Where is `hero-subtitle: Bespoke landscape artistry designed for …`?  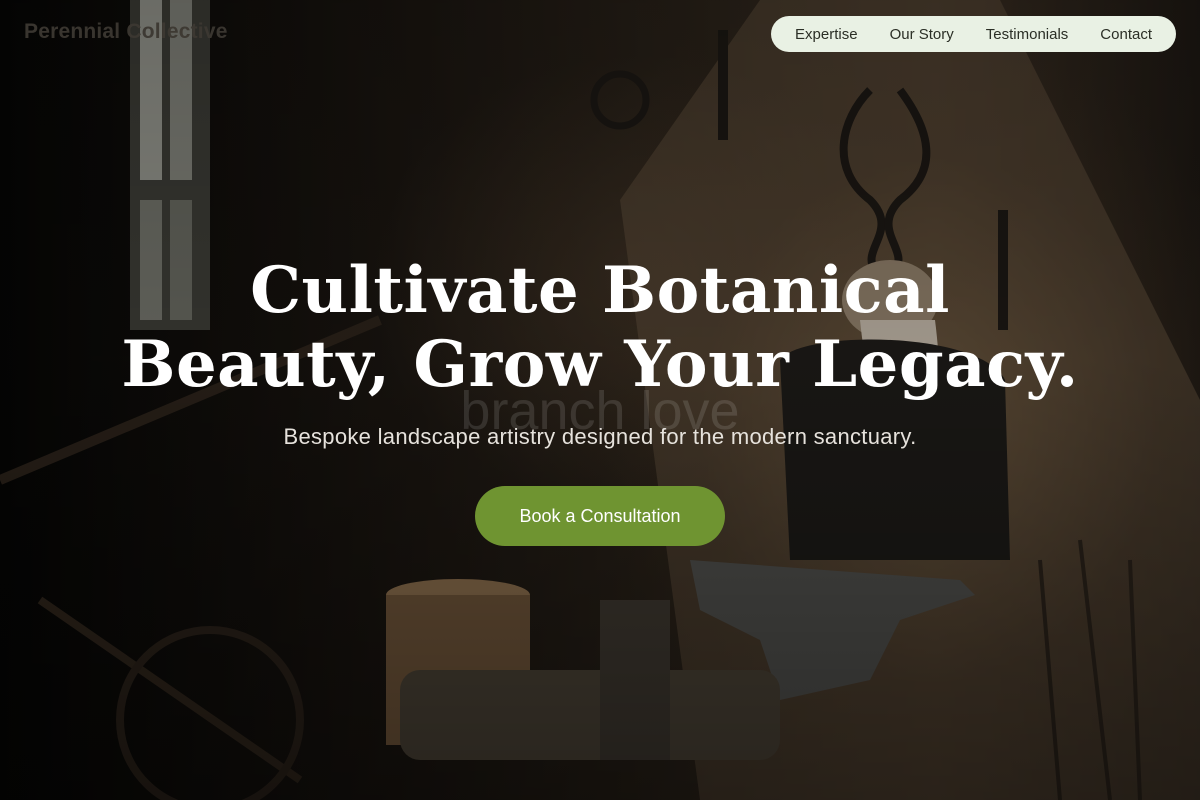 hero-subtitle: Bespoke landscape artistry designed for … is located at coordinates (600, 436).